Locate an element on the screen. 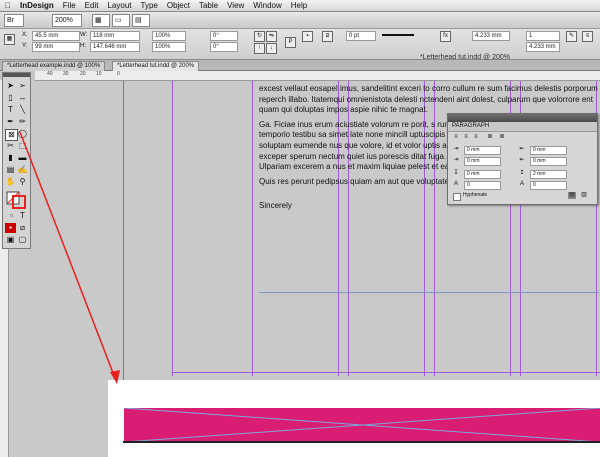 Image resolution: width=600 pixels, height=457 pixels. annotation-arrow is located at coordinates (69, 257).